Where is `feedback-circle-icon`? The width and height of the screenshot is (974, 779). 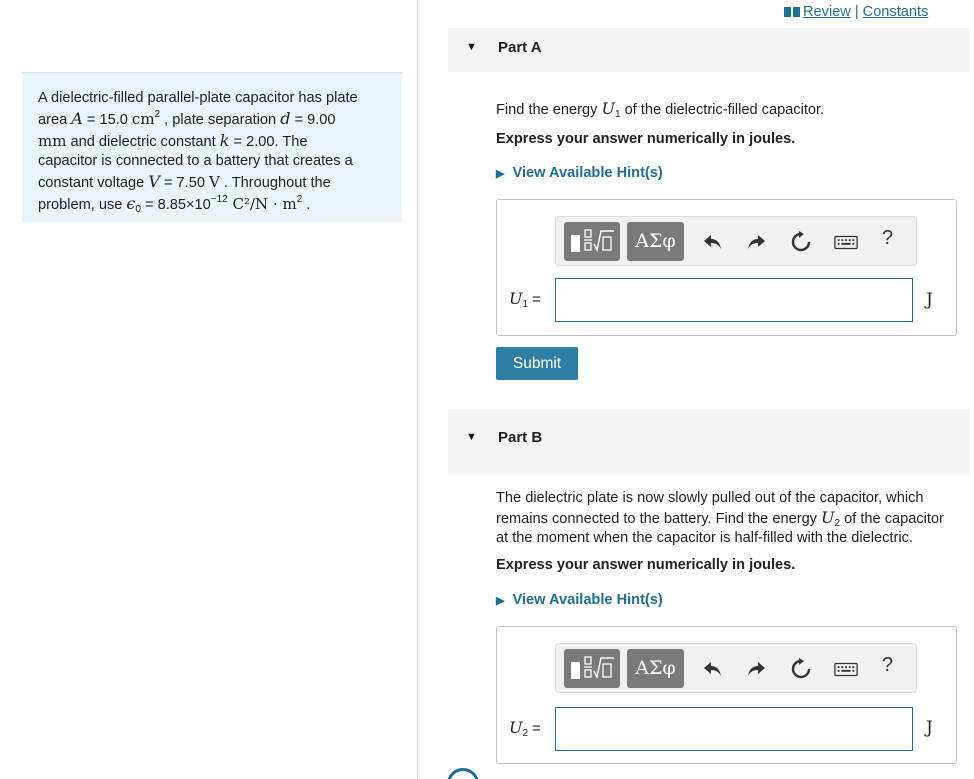
feedback-circle-icon is located at coordinates (463, 773).